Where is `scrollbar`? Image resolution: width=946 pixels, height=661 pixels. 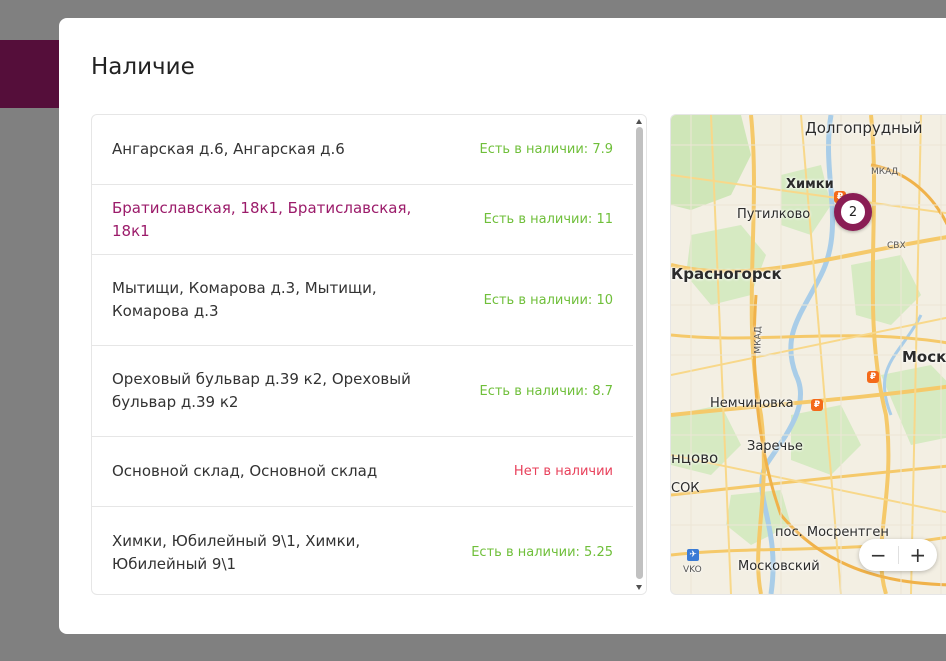
scrollbar is located at coordinates (639, 354).